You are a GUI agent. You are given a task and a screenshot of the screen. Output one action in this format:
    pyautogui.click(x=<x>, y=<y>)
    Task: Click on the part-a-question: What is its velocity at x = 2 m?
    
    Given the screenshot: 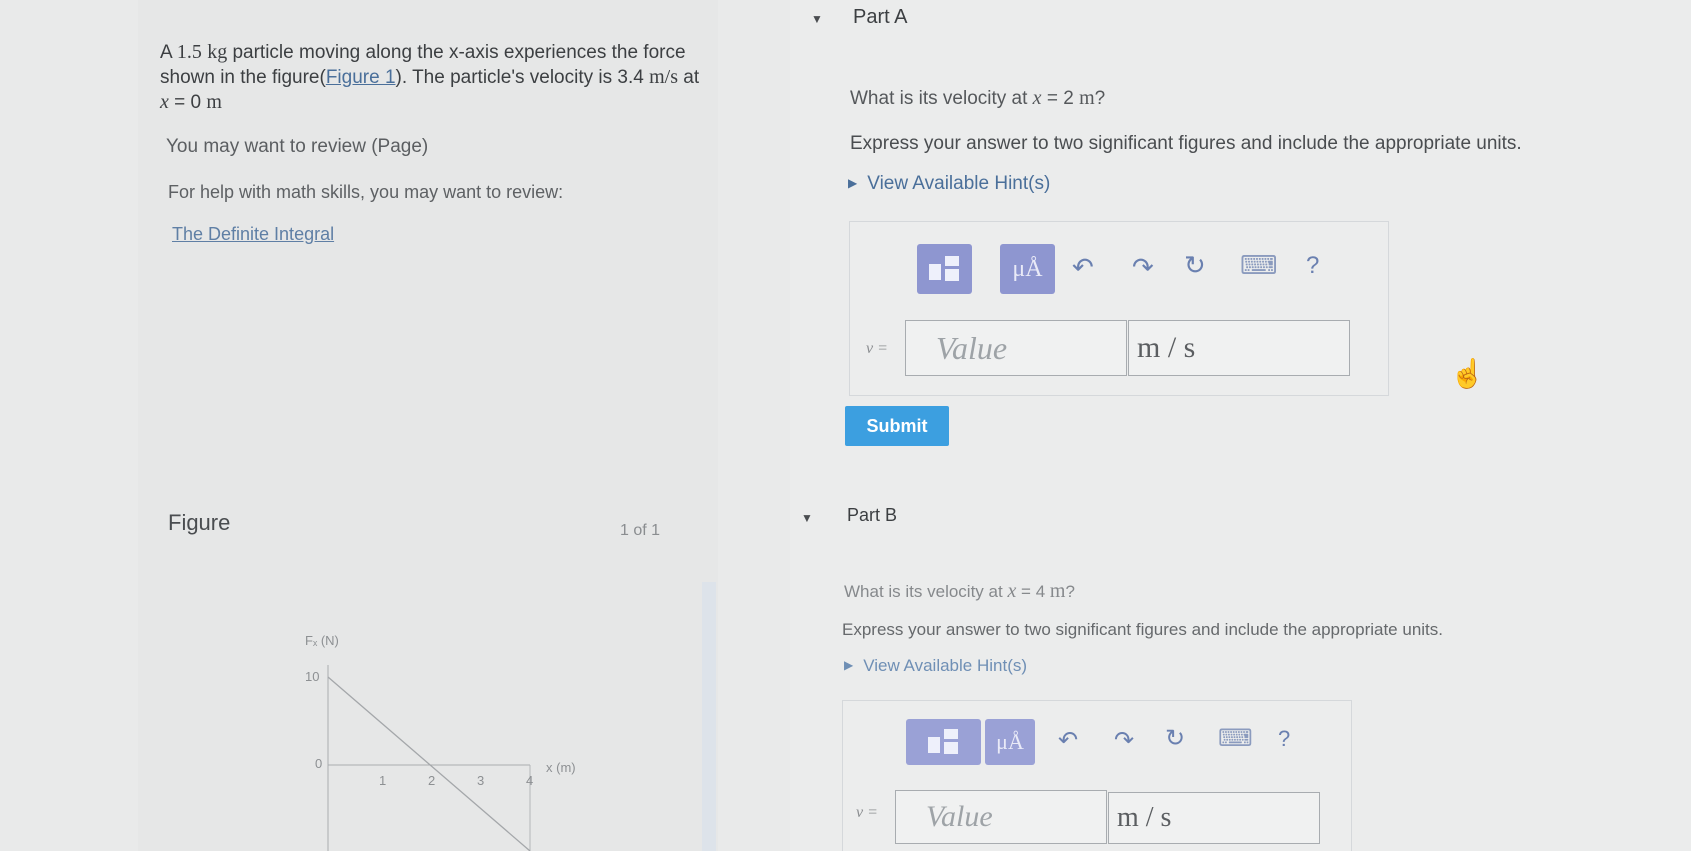 What is the action you would take?
    pyautogui.click(x=977, y=98)
    